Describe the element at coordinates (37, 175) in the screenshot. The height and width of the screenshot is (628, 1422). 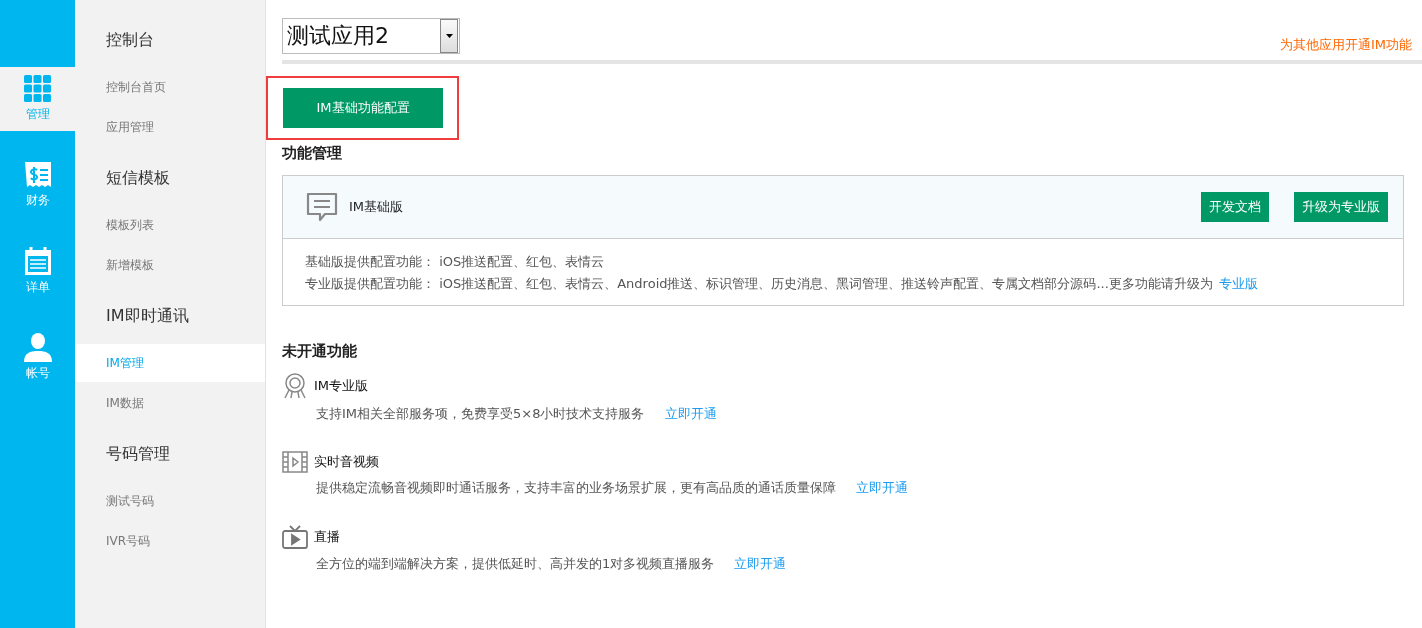
I see `bill-icon` at that location.